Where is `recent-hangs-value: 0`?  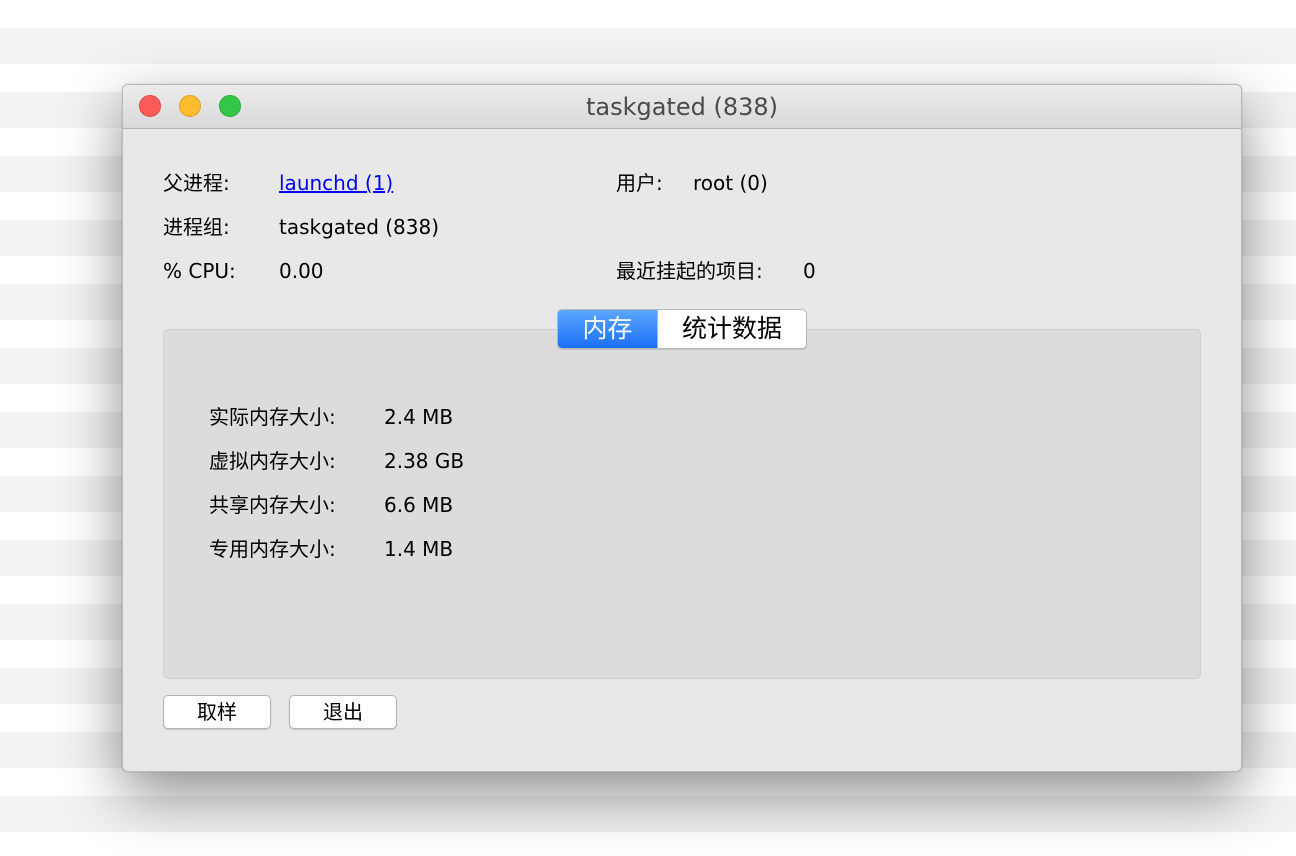
recent-hangs-value: 0 is located at coordinates (809, 271).